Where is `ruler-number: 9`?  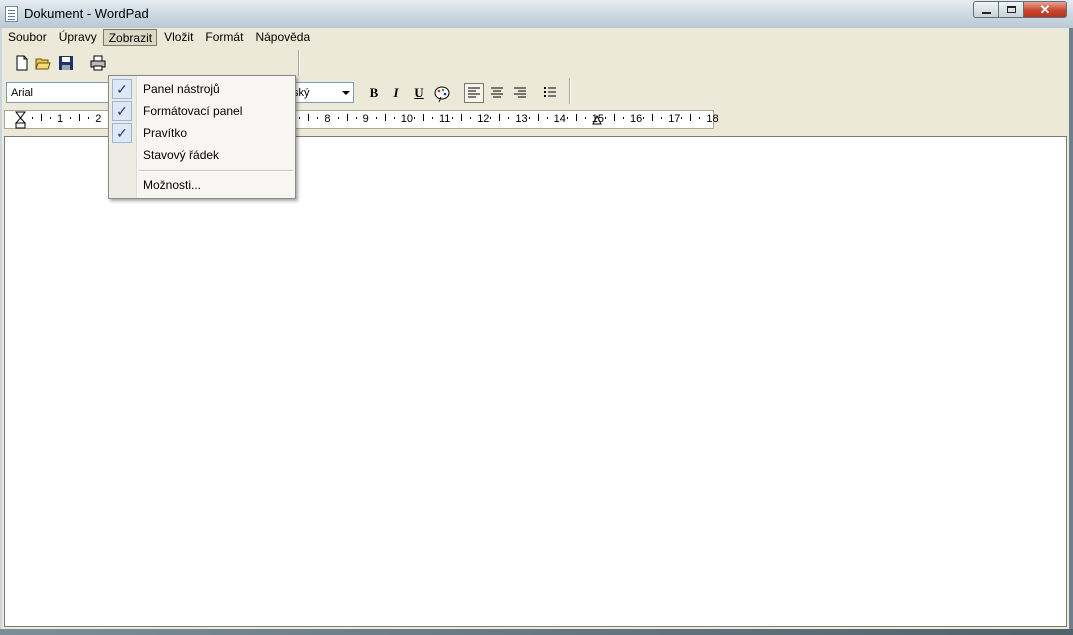 ruler-number: 9 is located at coordinates (365, 119).